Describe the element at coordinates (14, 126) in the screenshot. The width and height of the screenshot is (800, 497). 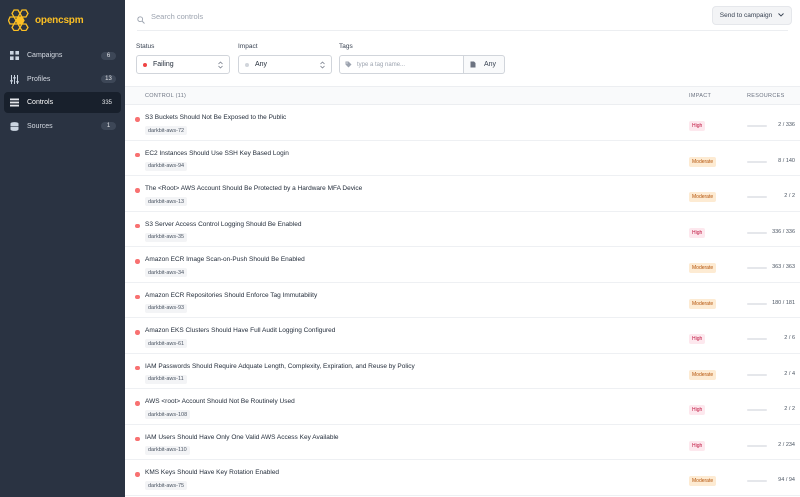
I see `database-icon` at that location.